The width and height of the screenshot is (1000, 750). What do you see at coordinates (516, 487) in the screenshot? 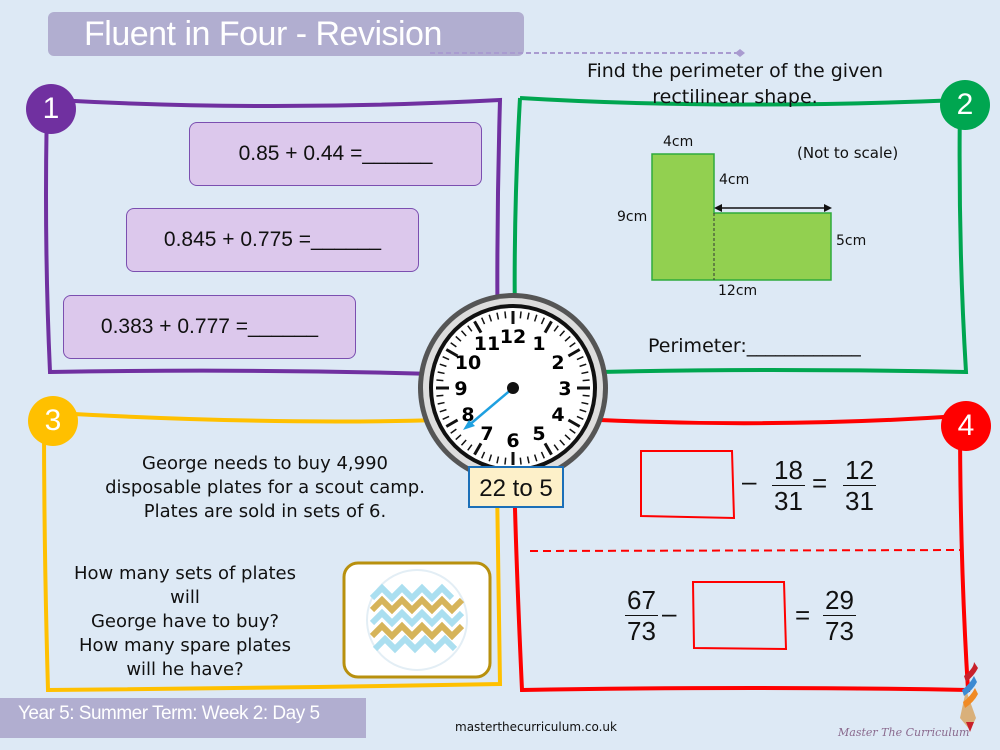
I see `clock-time-caption: 22 to 5` at bounding box center [516, 487].